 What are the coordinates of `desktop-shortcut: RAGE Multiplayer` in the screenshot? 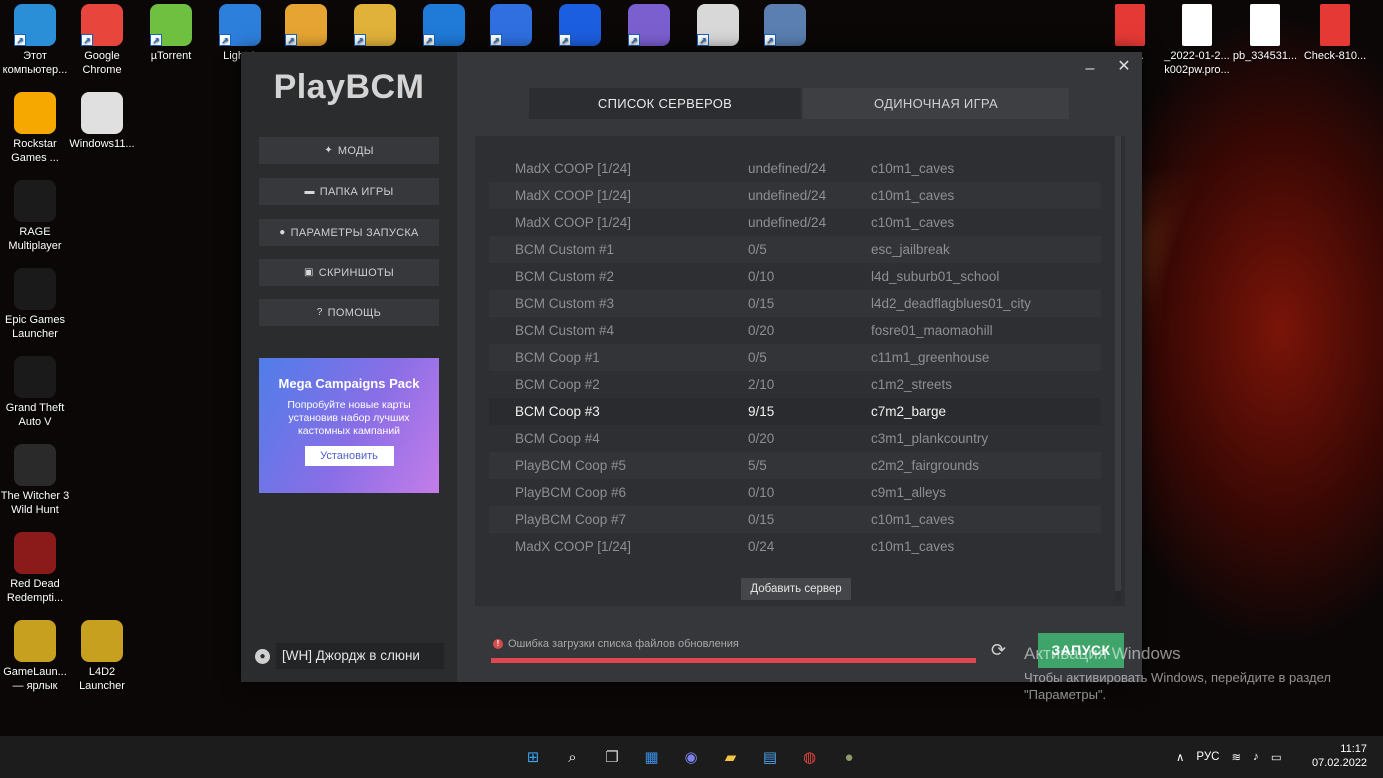 It's located at (35, 216).